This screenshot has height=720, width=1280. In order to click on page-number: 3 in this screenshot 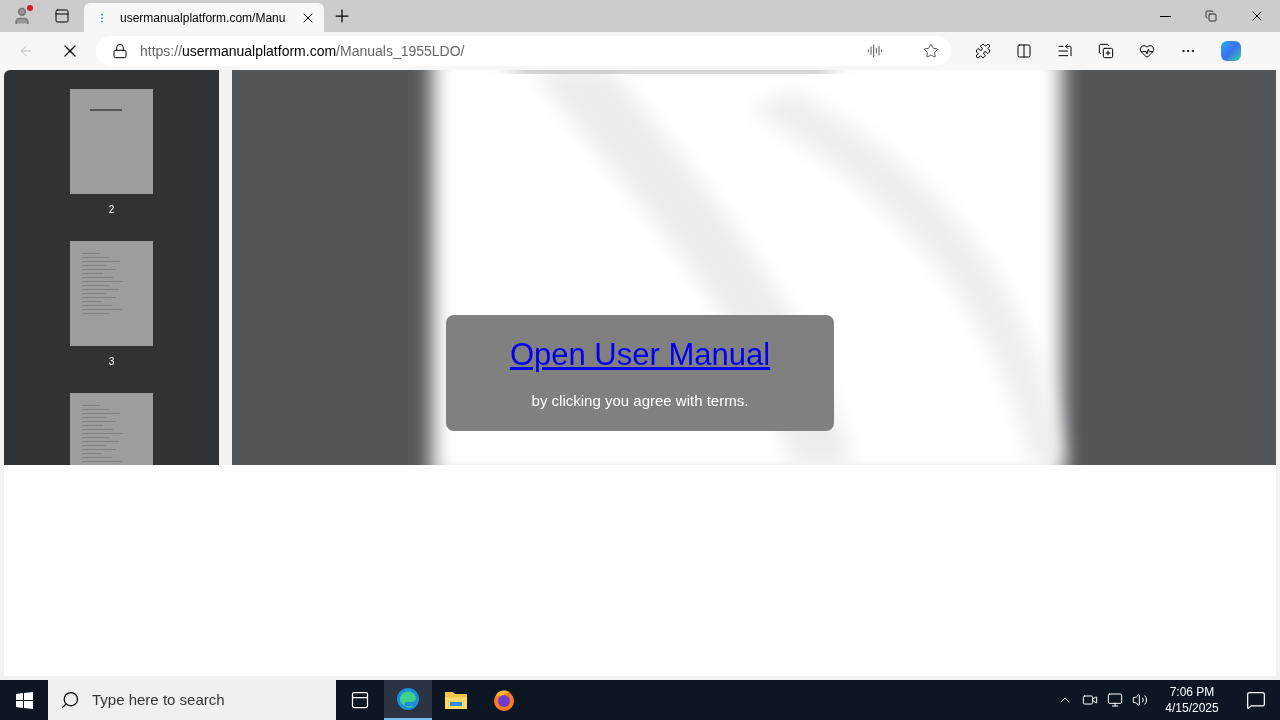, I will do `click(111, 362)`.